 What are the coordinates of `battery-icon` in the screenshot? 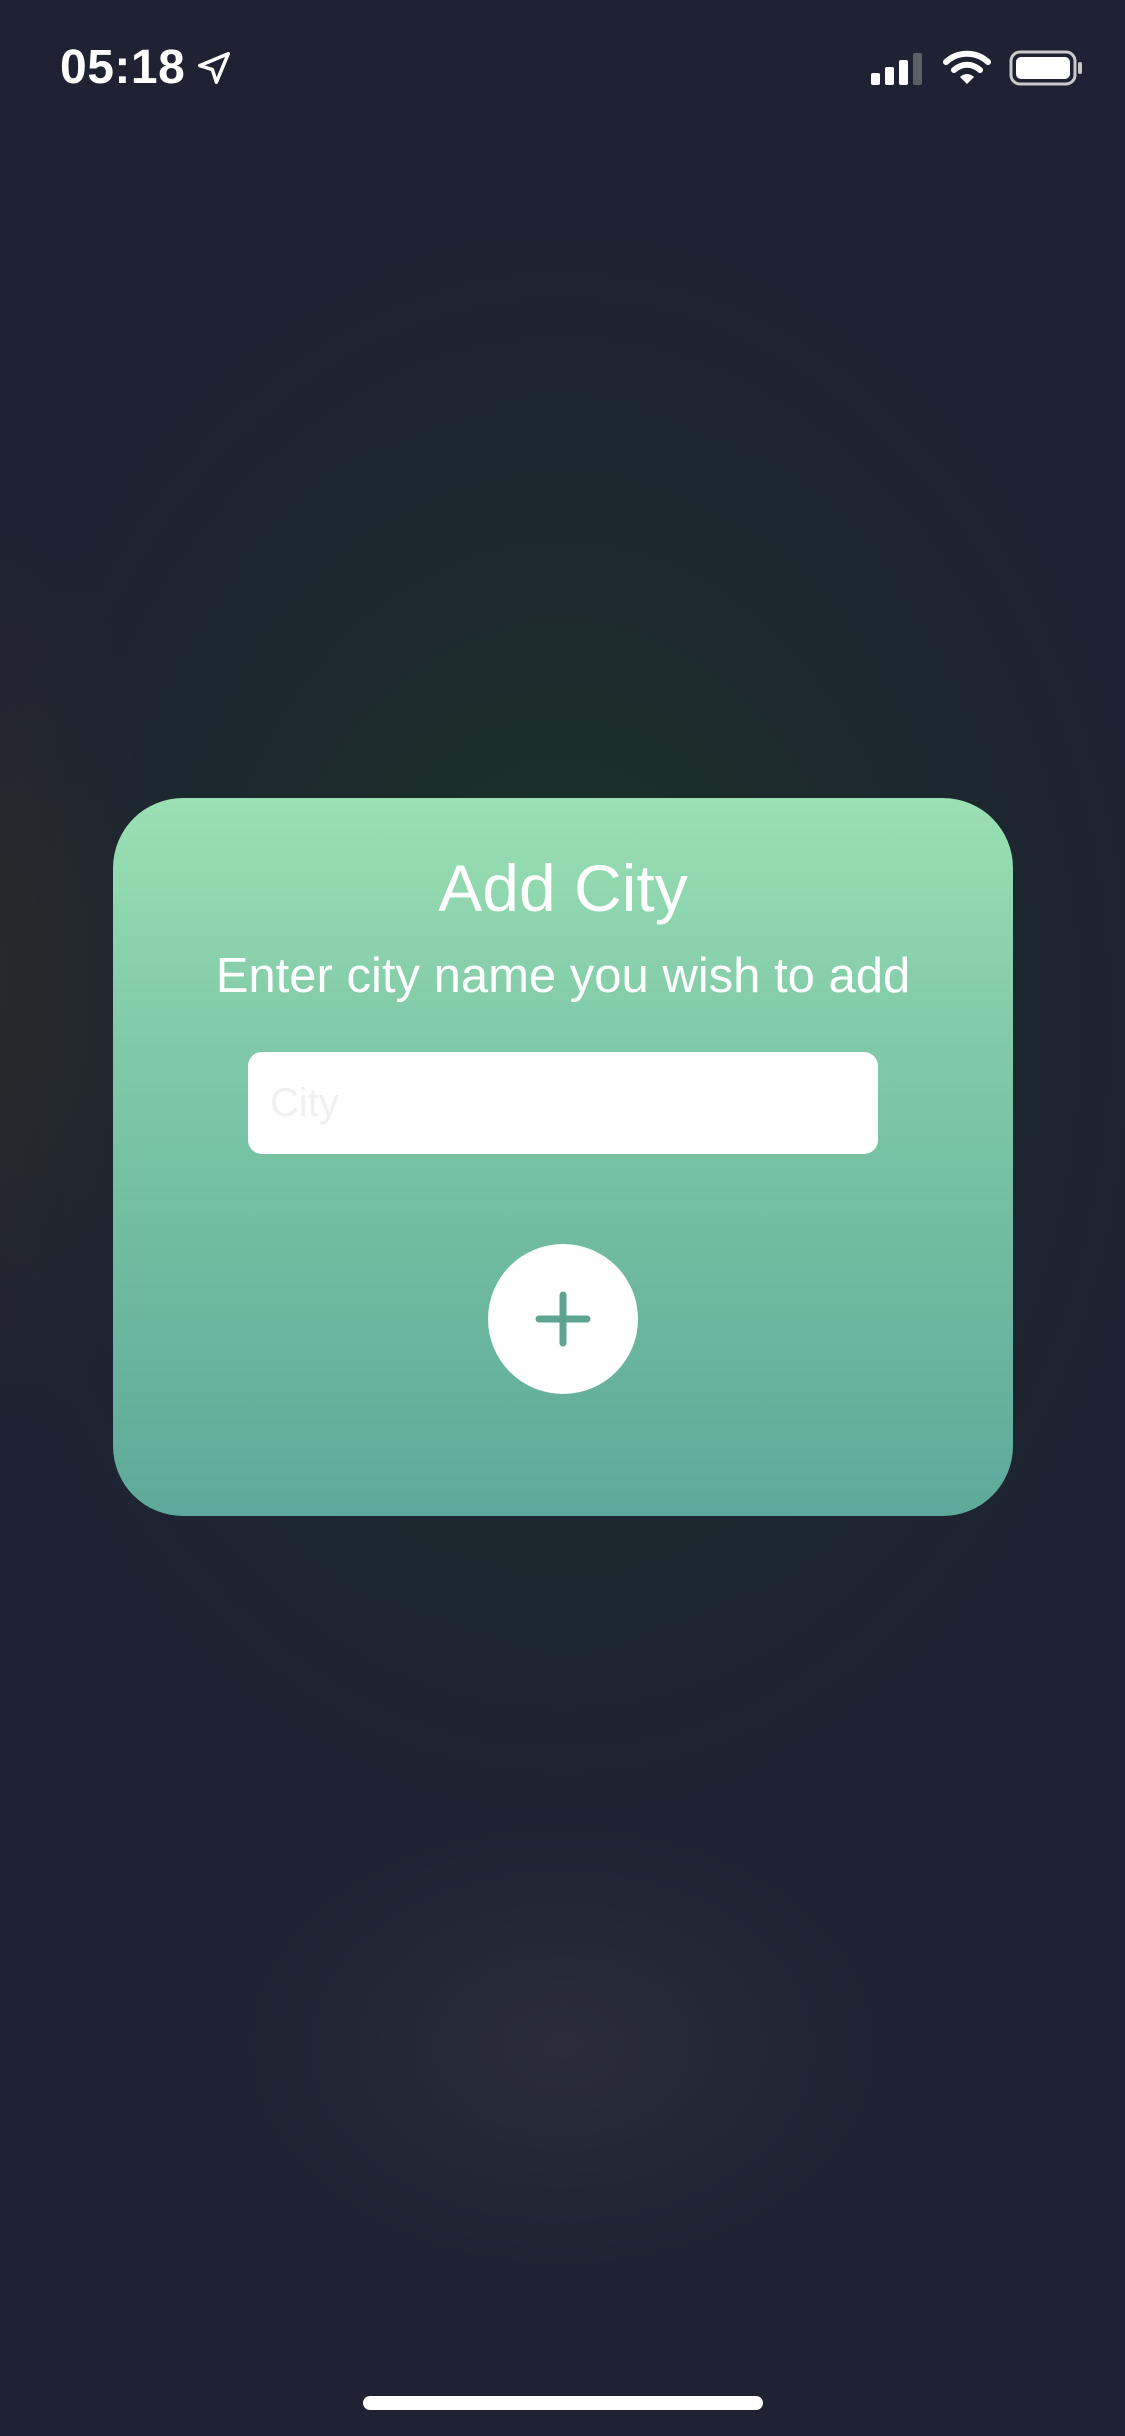 It's located at (1045, 68).